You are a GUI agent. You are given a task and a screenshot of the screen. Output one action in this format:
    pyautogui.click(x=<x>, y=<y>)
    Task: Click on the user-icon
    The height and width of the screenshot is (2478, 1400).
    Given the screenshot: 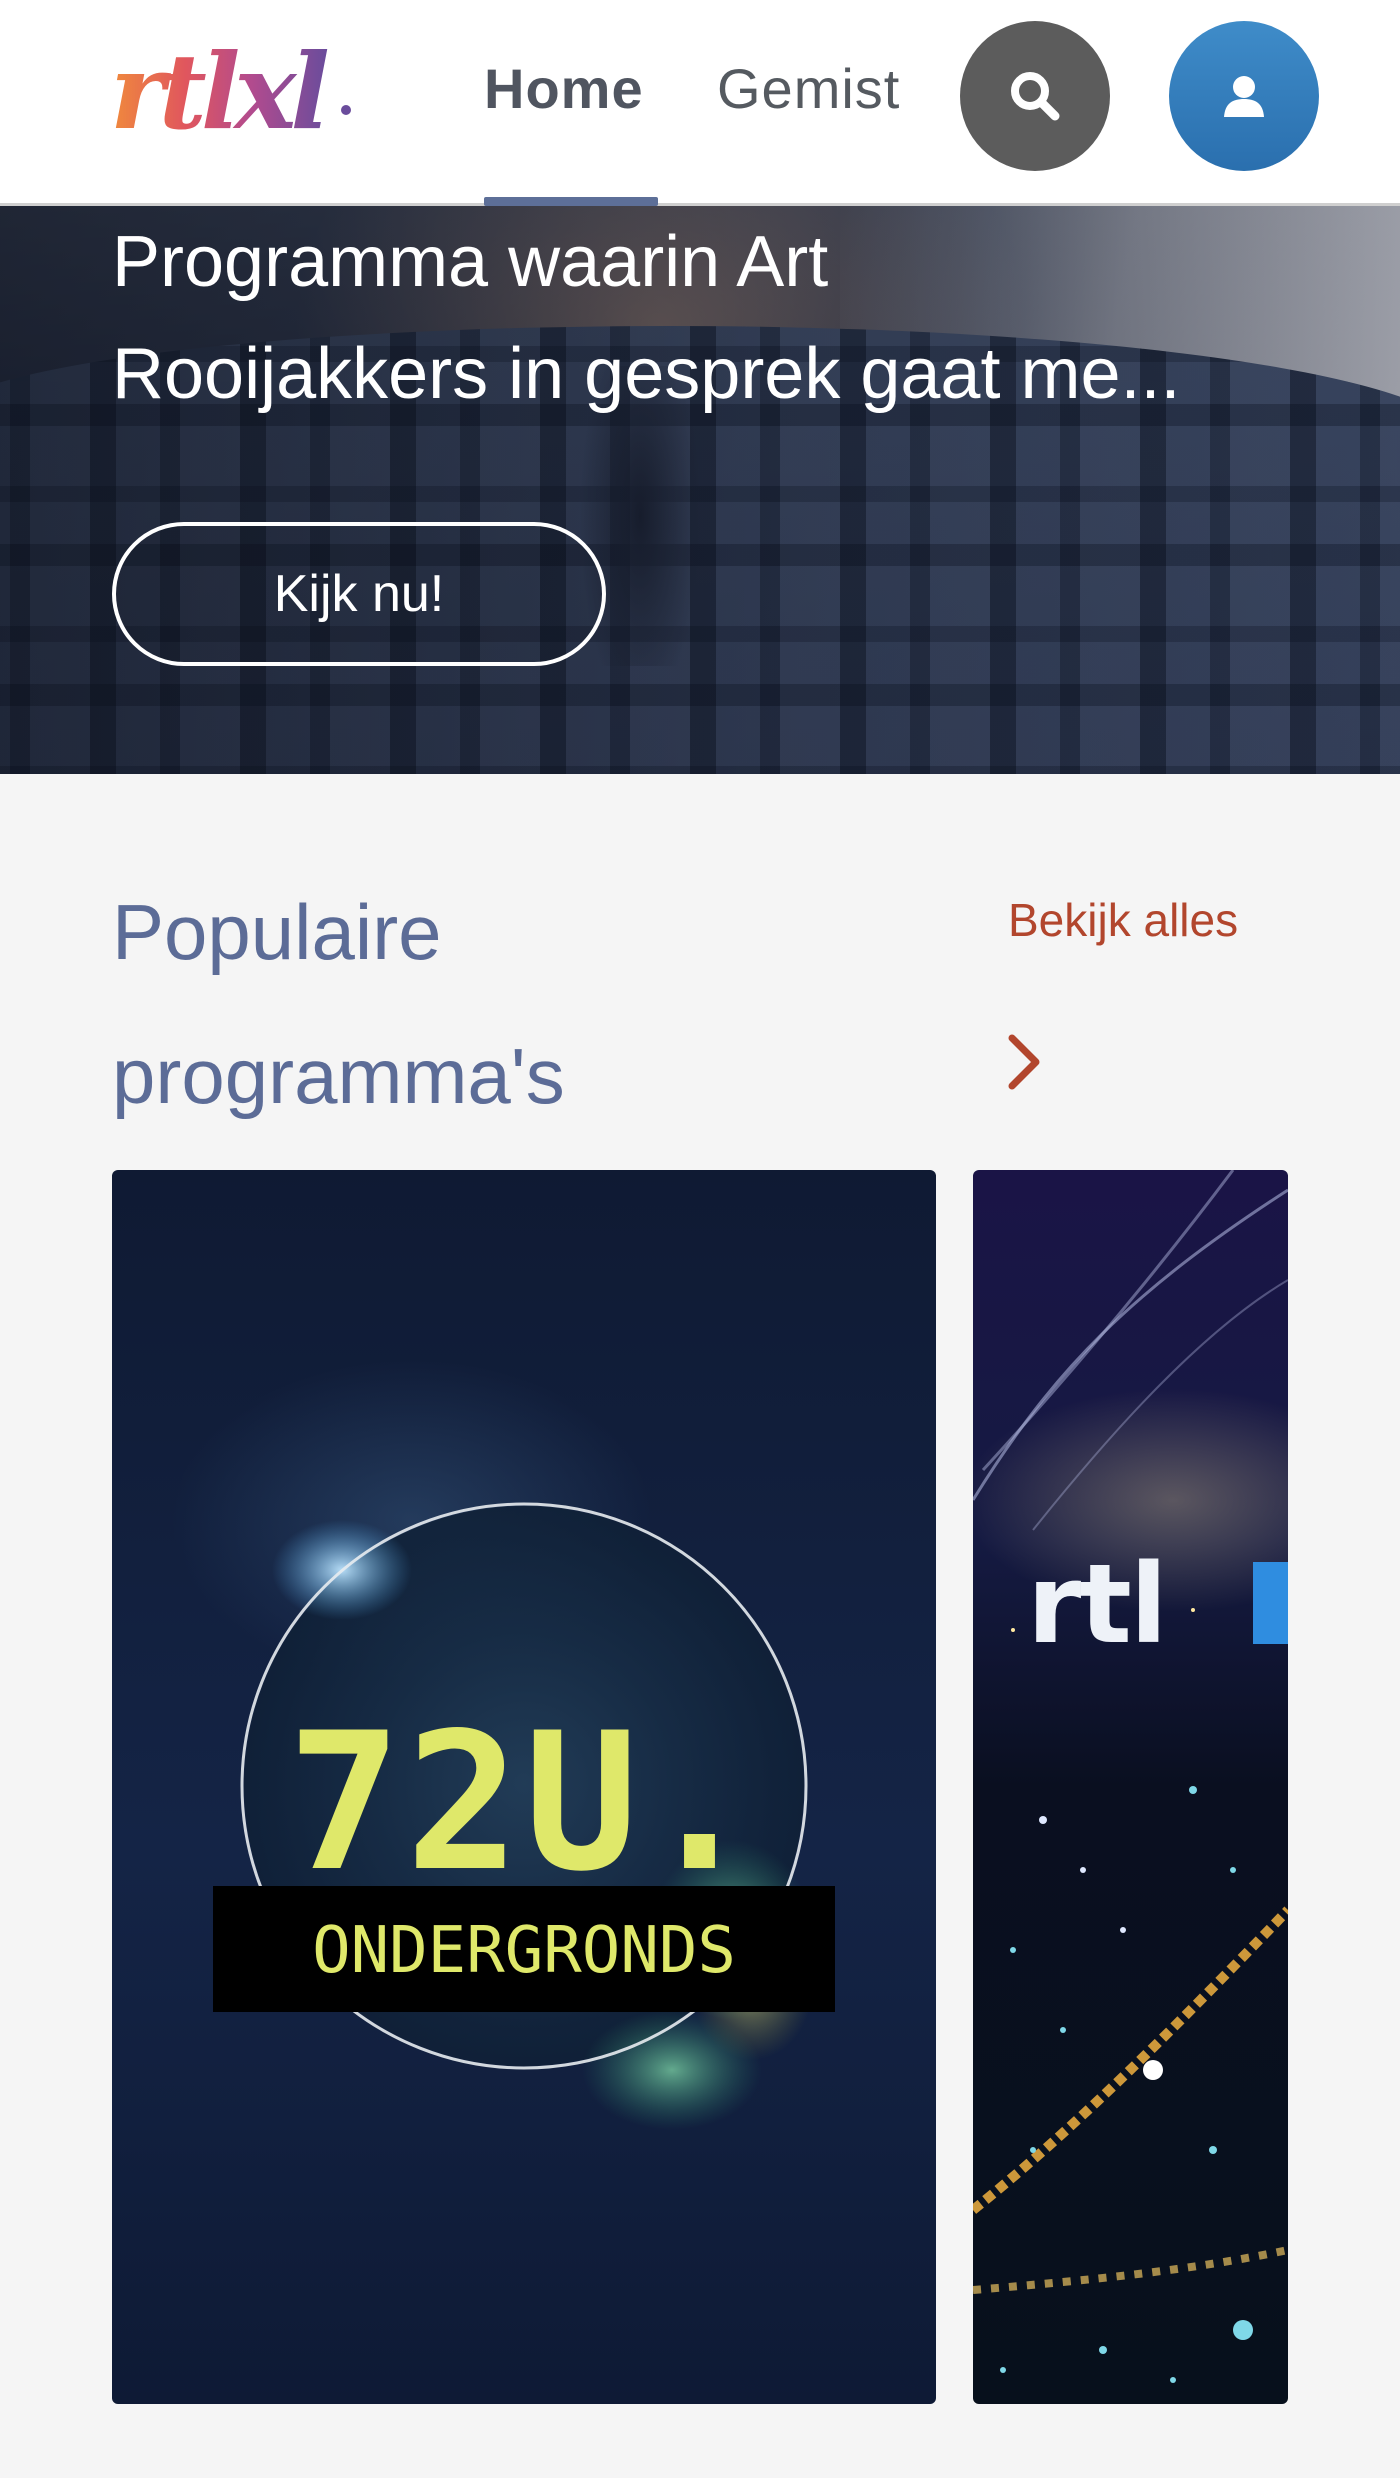 What is the action you would take?
    pyautogui.click(x=1244, y=96)
    